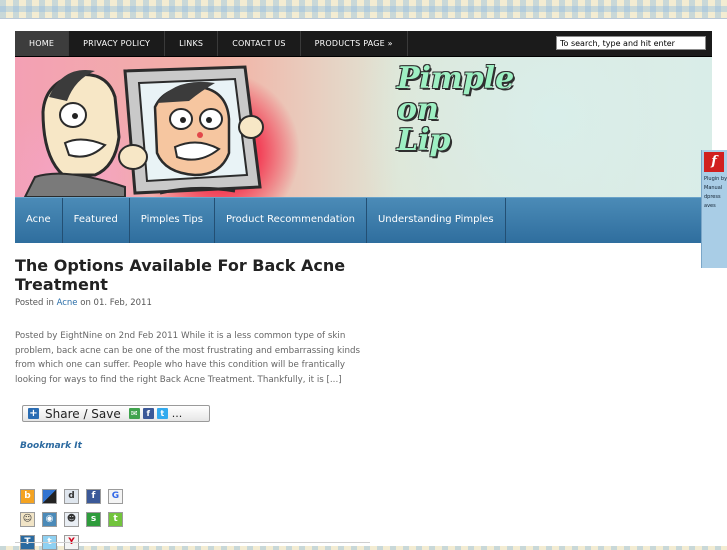  Describe the element at coordinates (714, 162) in the screenshot. I see `flash-logo-icon: f` at that location.